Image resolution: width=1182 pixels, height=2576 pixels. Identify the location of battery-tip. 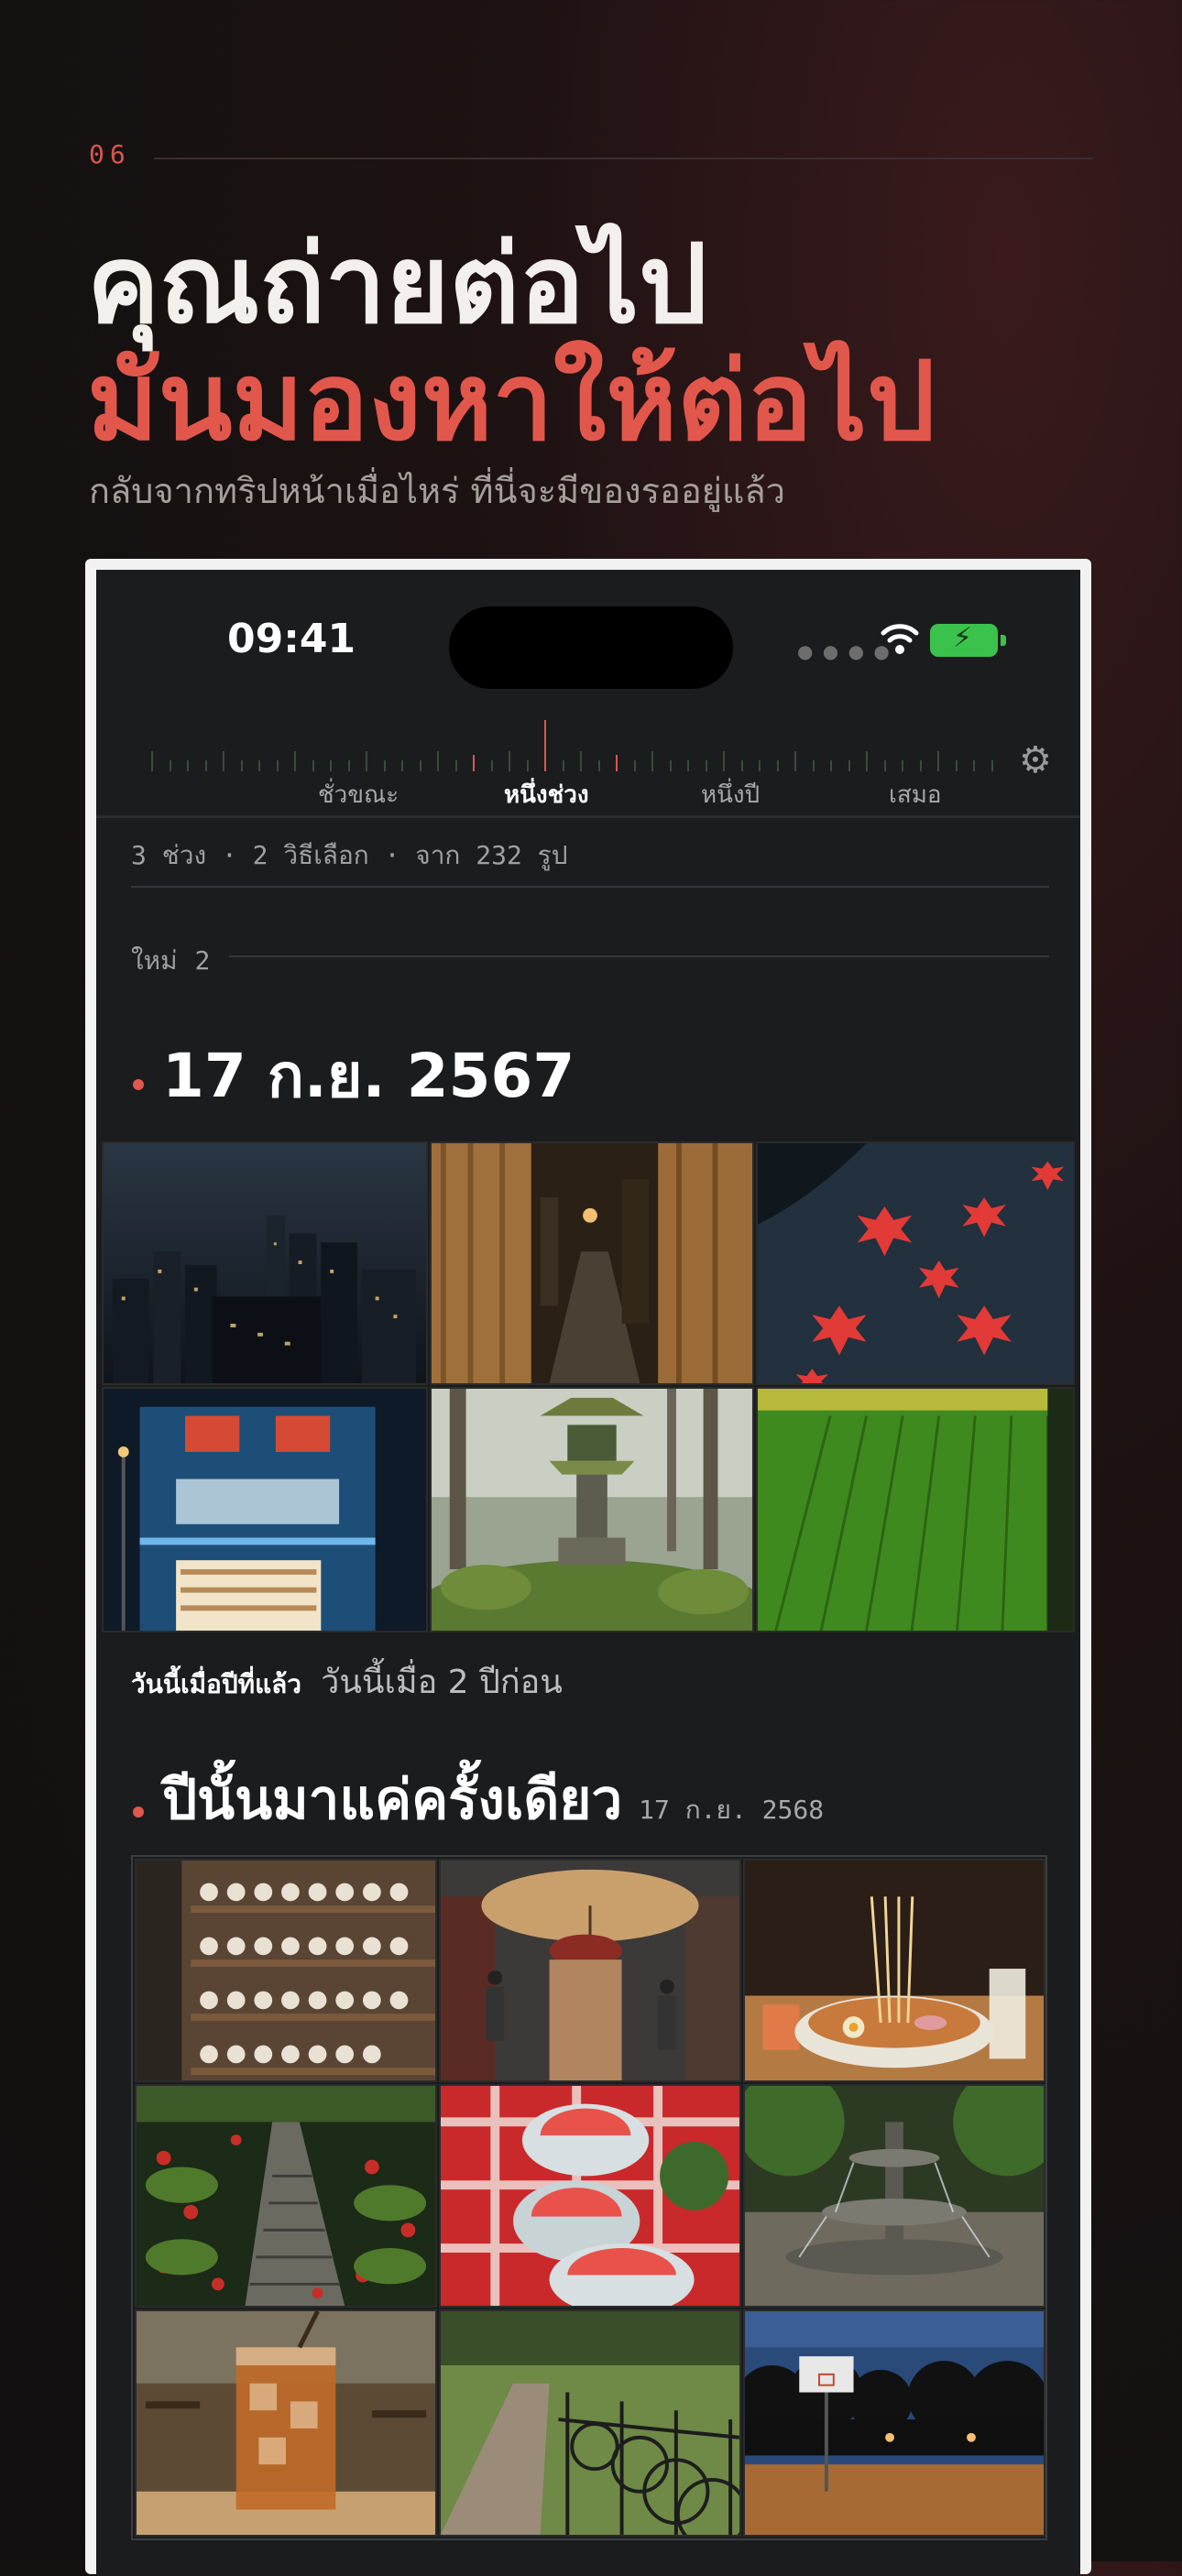
(1004, 641).